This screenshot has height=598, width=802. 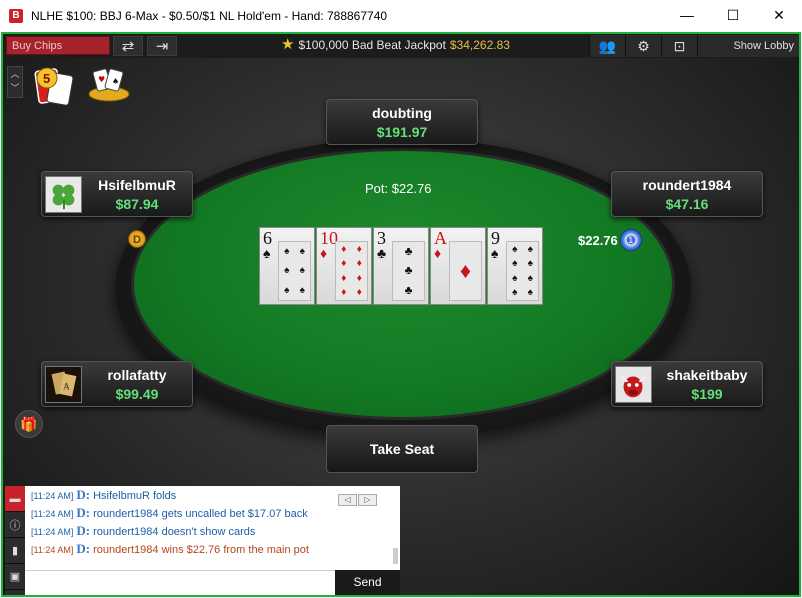 I want to click on rebuy-icon: ⇄, so click(x=128, y=46).